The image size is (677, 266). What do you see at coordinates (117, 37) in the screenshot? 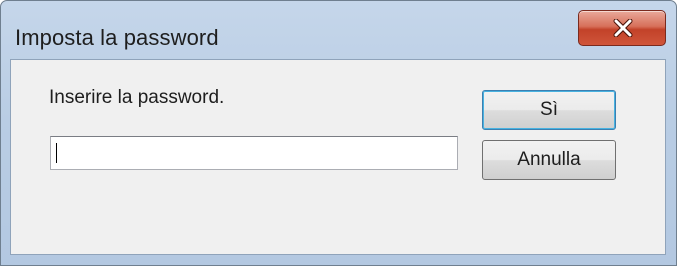
I see `window-title: Imposta la password` at bounding box center [117, 37].